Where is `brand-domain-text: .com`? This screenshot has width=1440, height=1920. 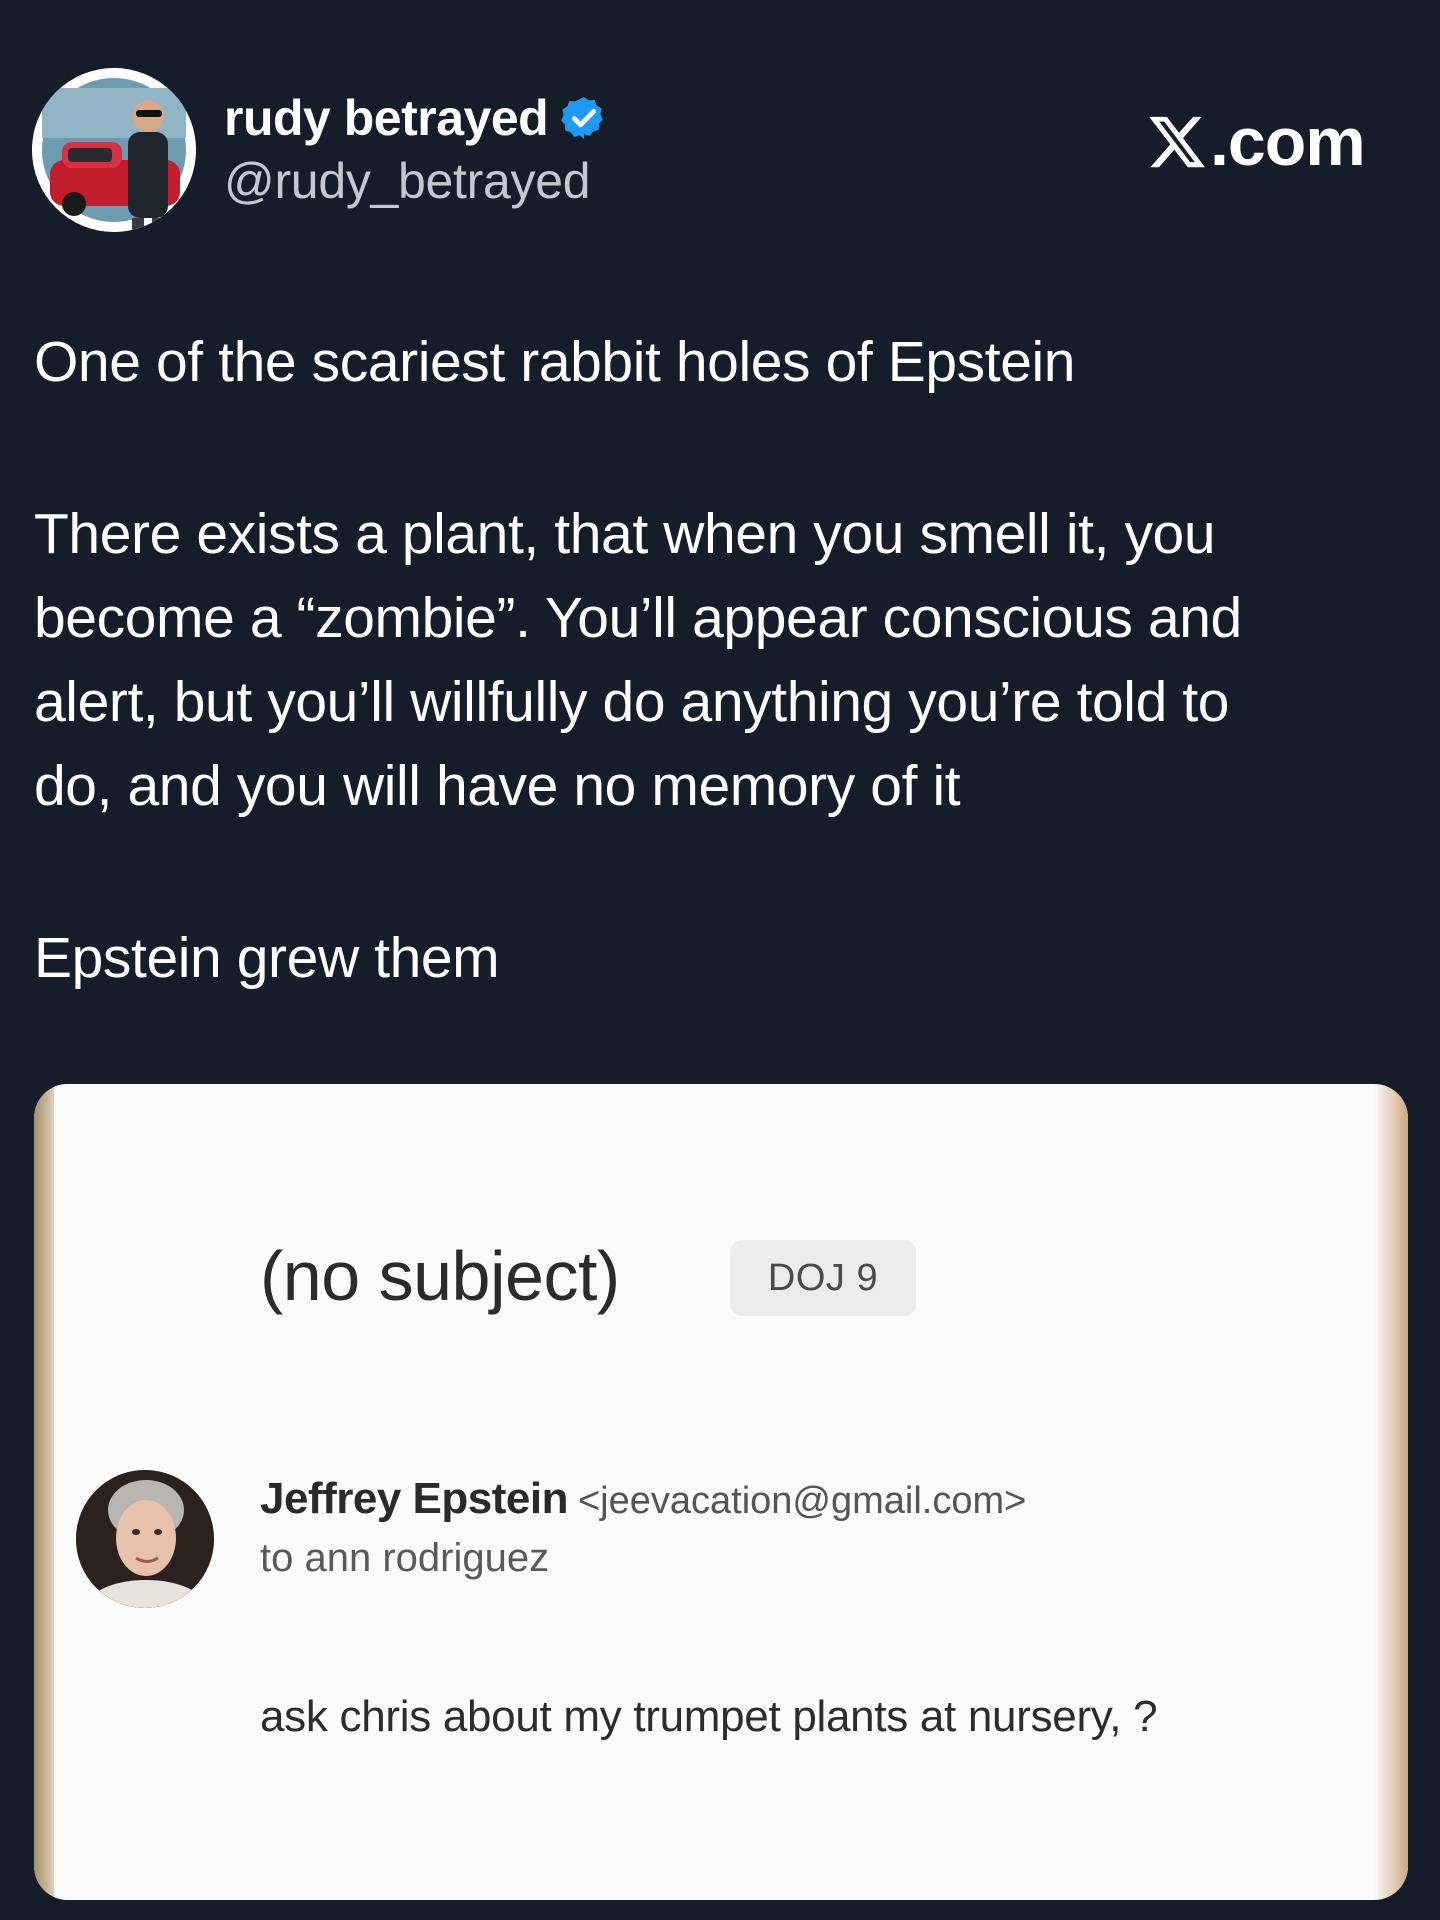 brand-domain-text: .com is located at coordinates (1288, 142).